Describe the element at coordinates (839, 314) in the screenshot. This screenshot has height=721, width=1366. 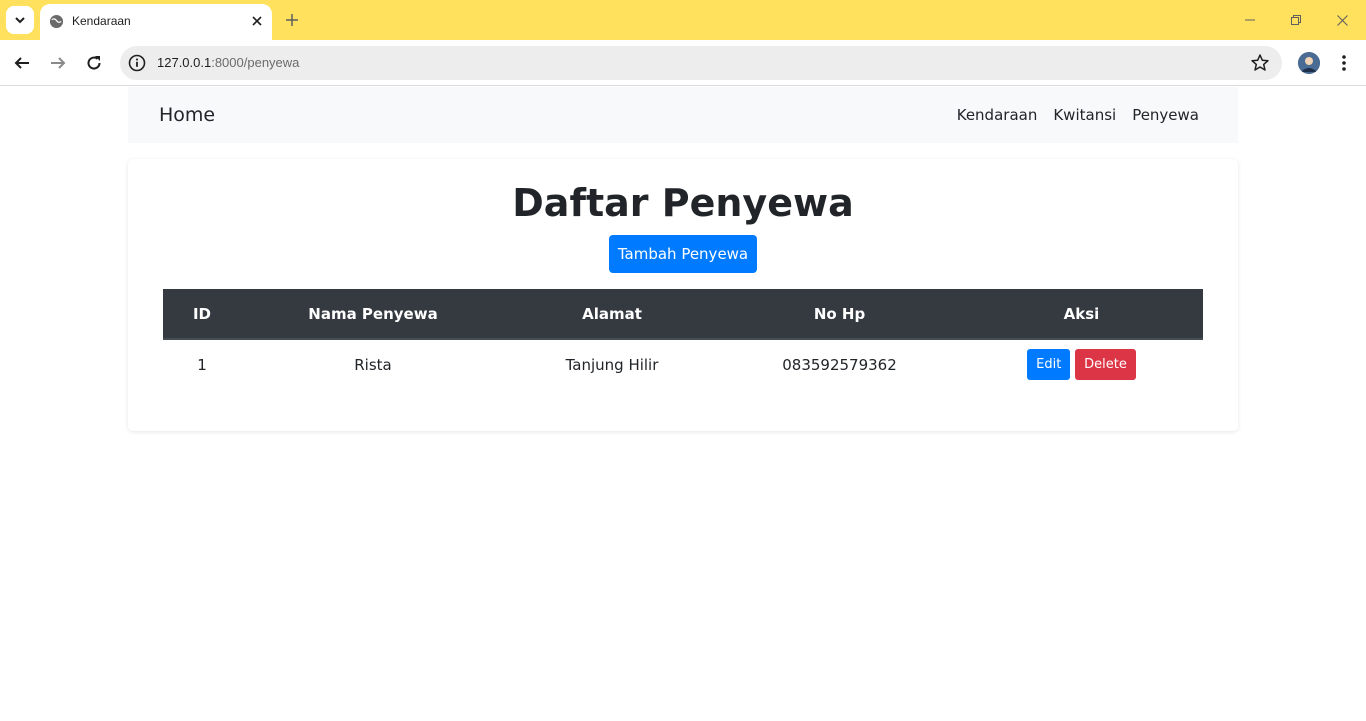
I see `column-header-no-hp: No Hp` at that location.